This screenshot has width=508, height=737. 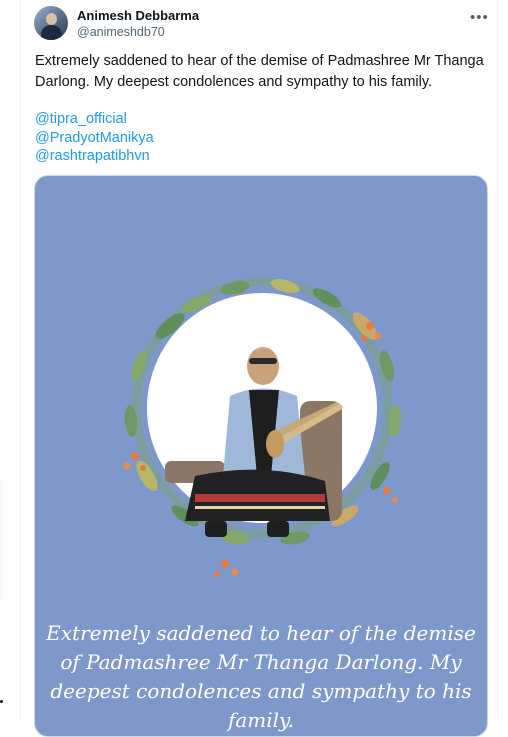 What do you see at coordinates (1, 540) in the screenshot?
I see `left-scroll-track` at bounding box center [1, 540].